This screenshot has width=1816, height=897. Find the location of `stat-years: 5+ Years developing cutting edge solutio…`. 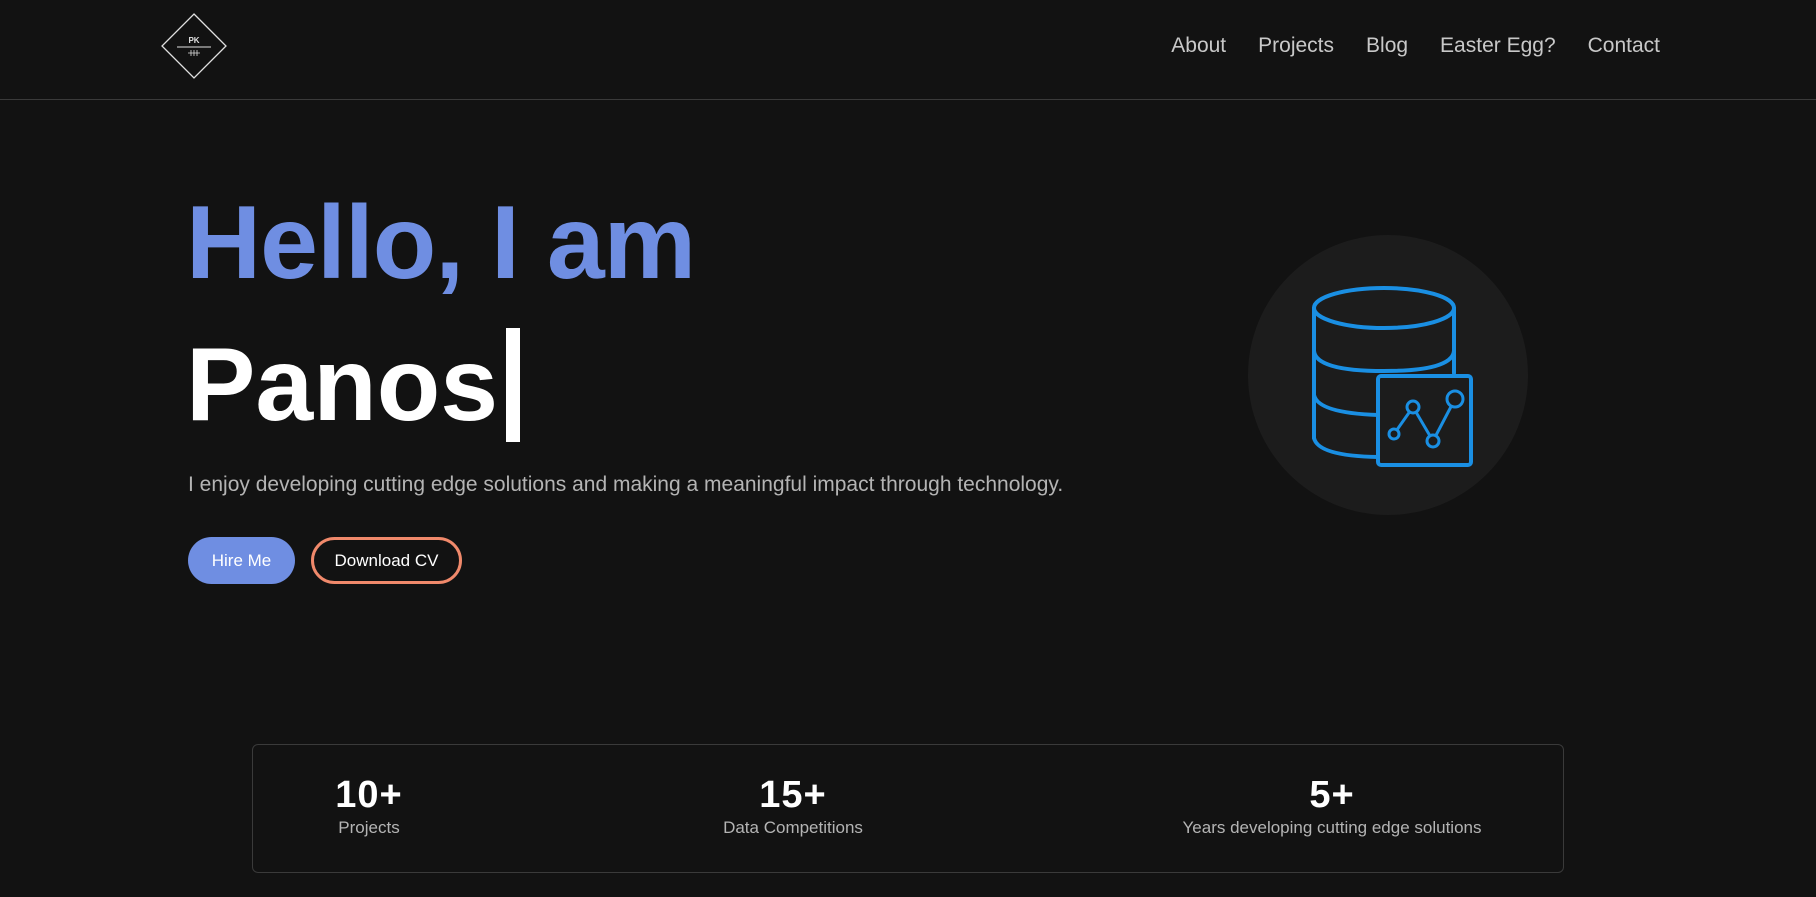

stat-years: 5+ Years developing cutting edge solutio… is located at coordinates (1332, 807).